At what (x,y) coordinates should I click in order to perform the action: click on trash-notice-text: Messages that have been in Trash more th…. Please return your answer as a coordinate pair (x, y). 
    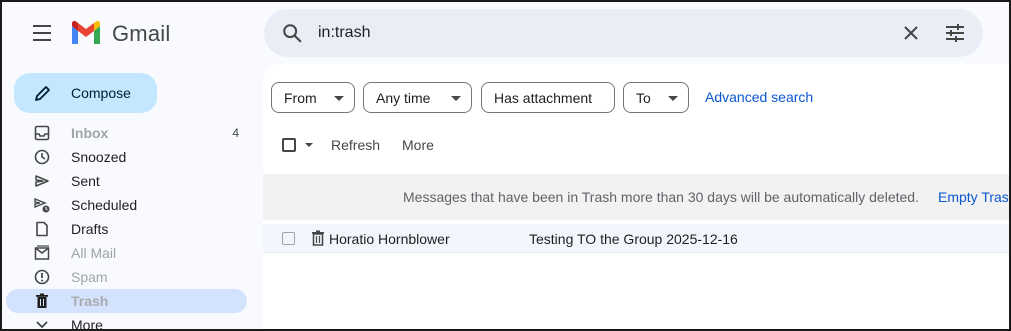
    Looking at the image, I should click on (661, 197).